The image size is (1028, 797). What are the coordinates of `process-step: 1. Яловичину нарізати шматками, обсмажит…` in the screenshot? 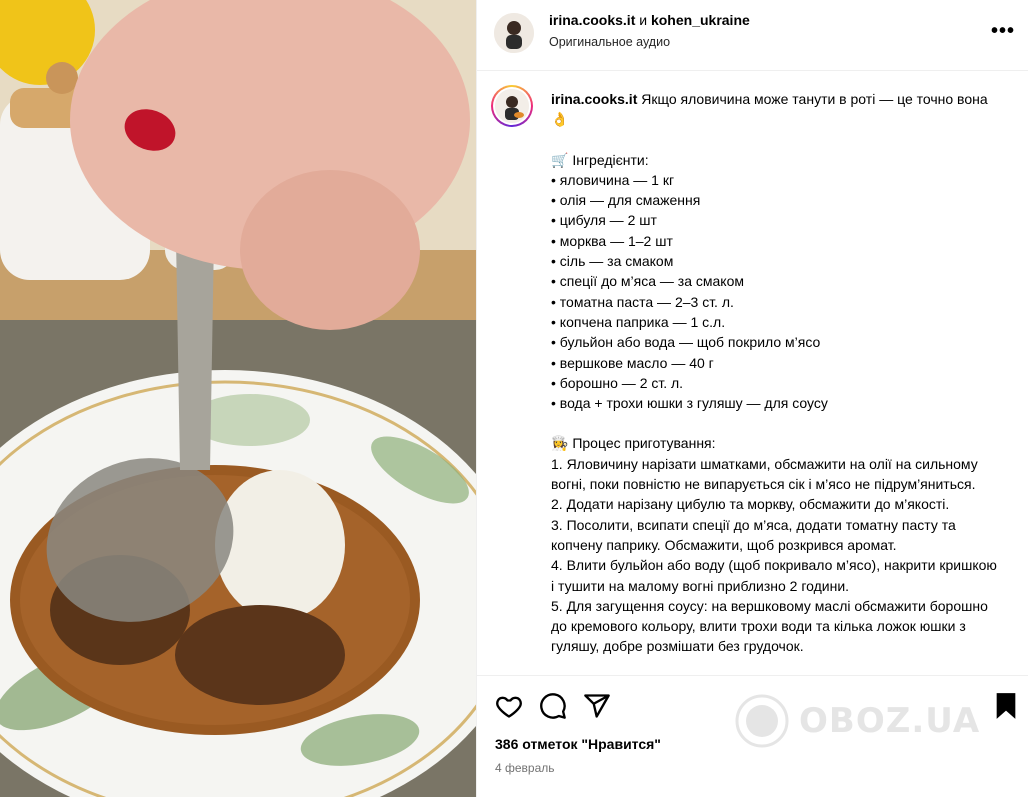 It's located at (764, 474).